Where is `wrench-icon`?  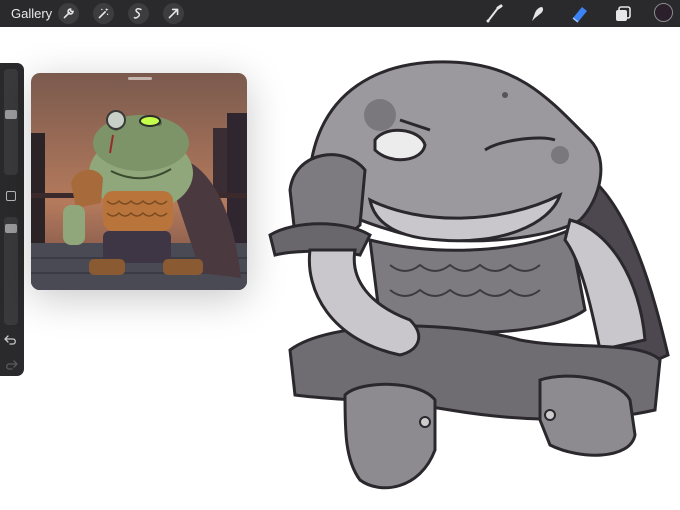 wrench-icon is located at coordinates (68, 13).